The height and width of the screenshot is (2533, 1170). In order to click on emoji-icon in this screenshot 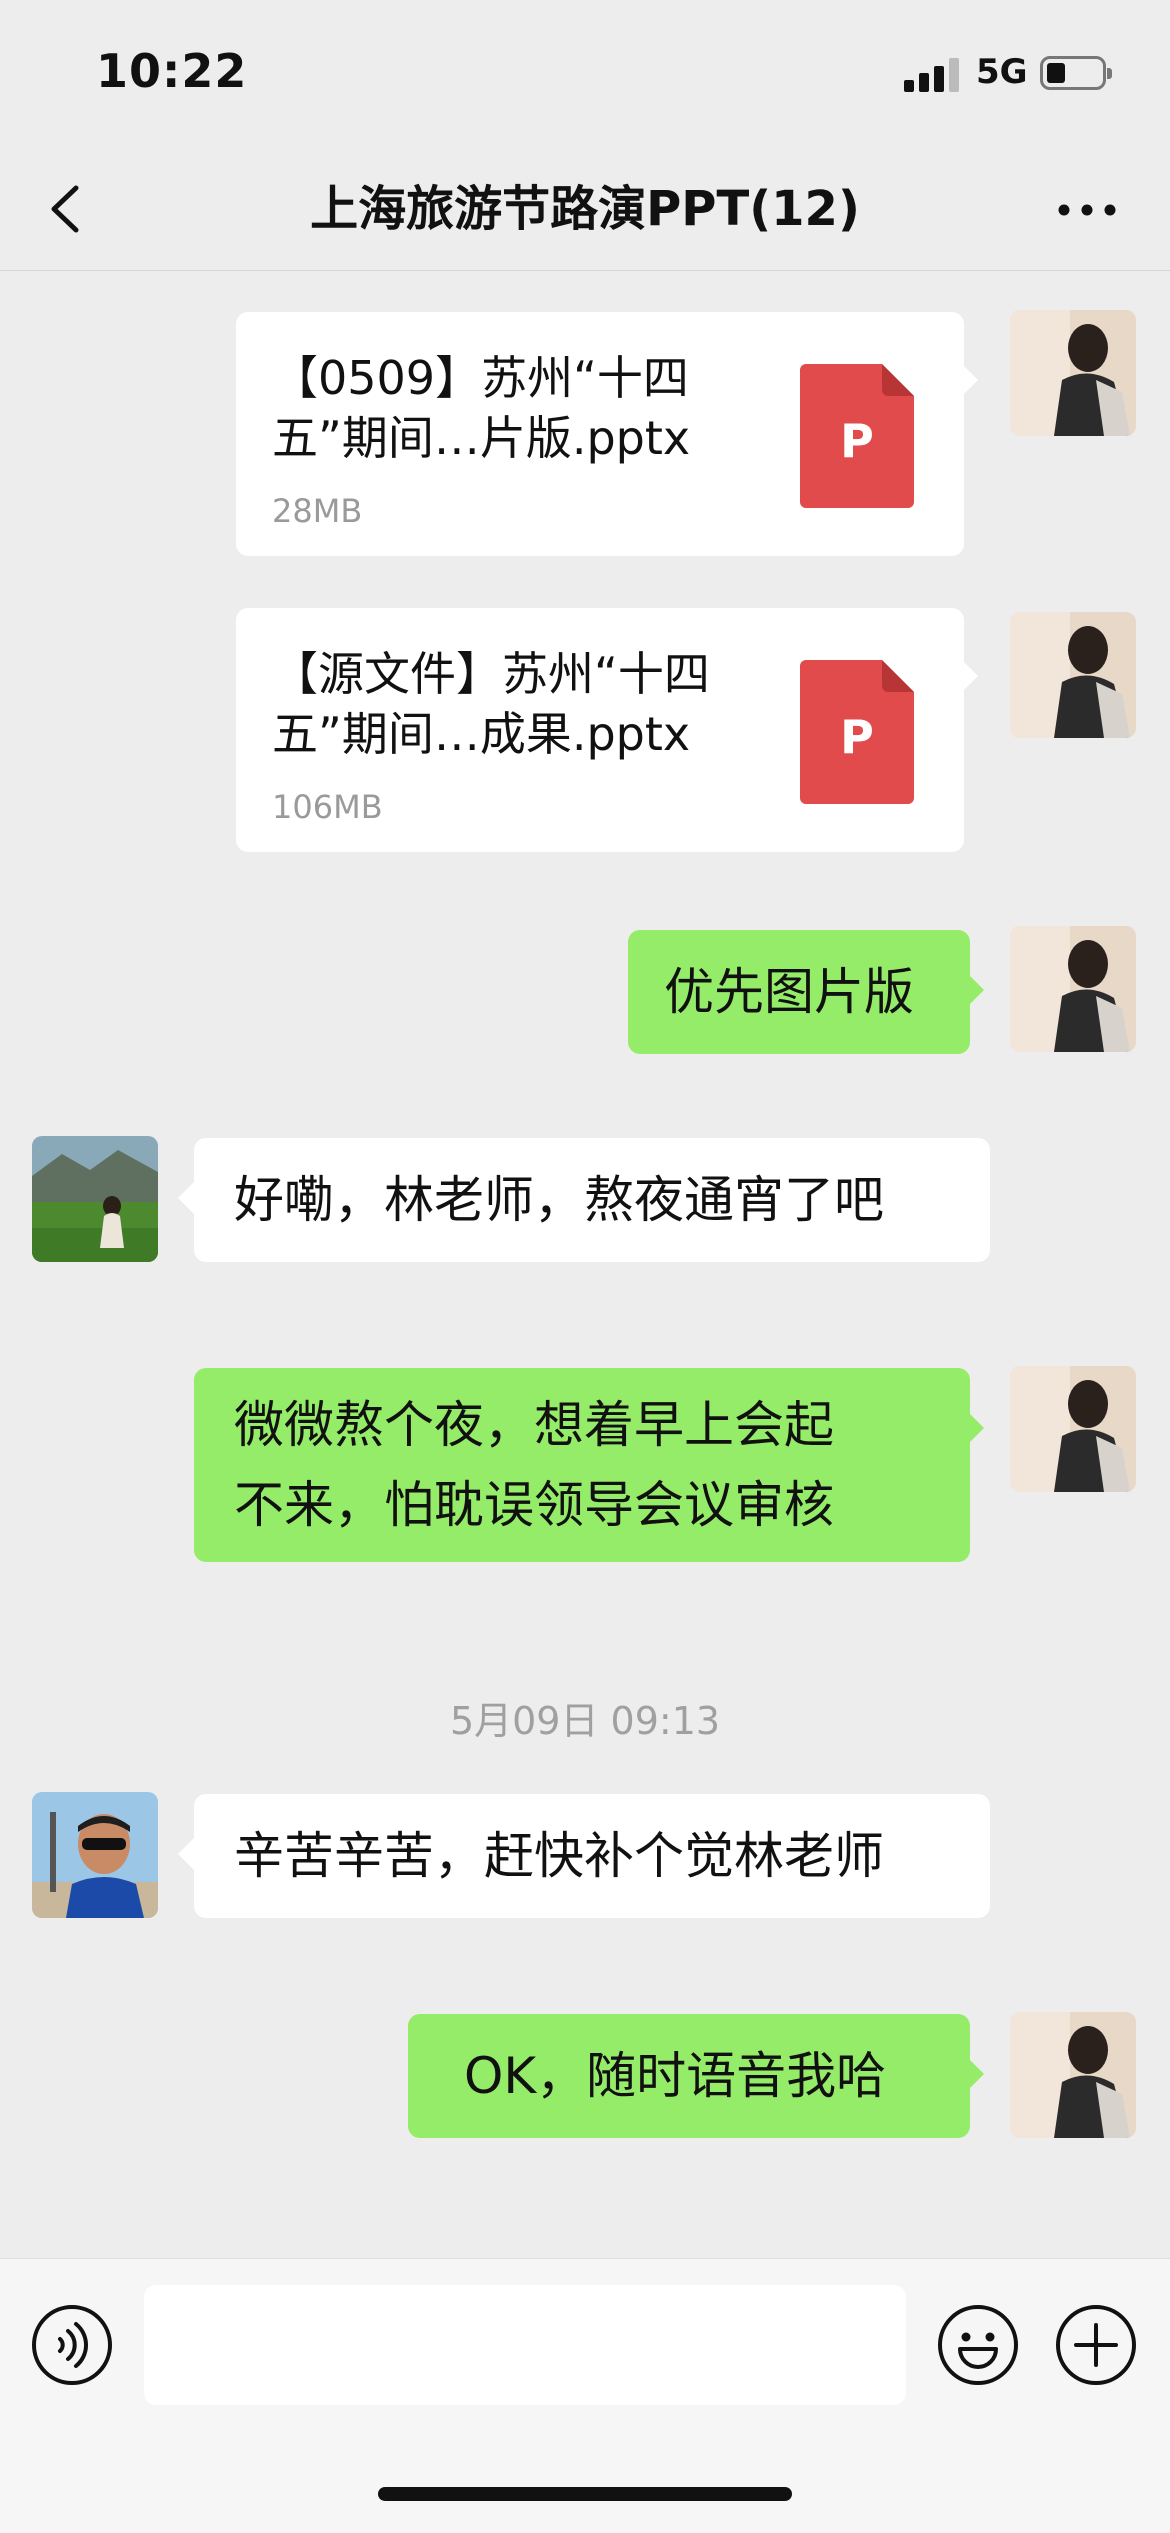, I will do `click(978, 2345)`.